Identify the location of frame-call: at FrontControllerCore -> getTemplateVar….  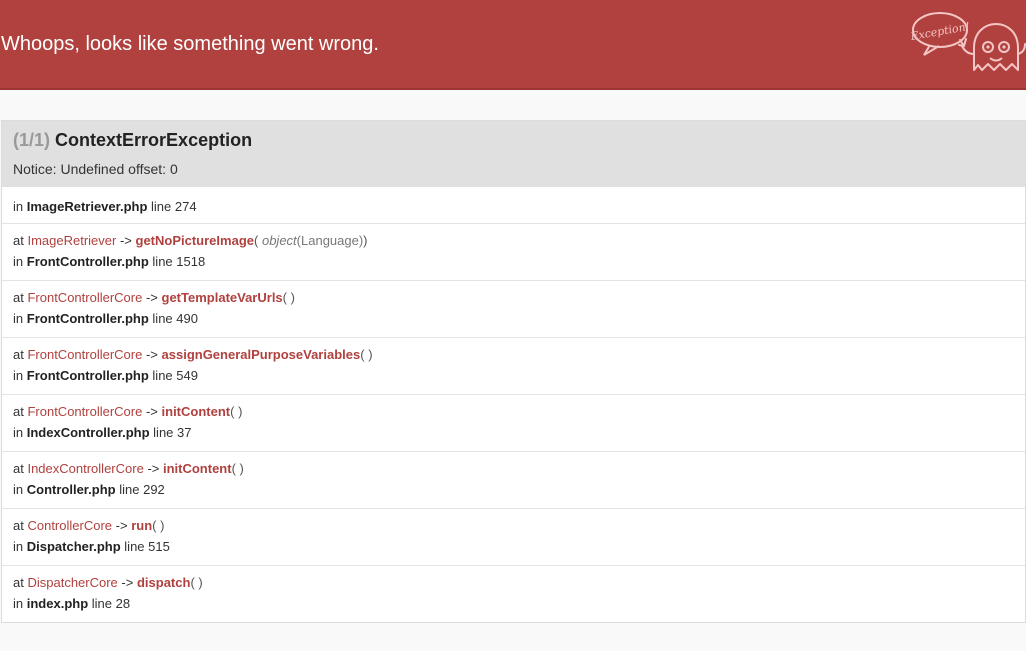
(519, 297).